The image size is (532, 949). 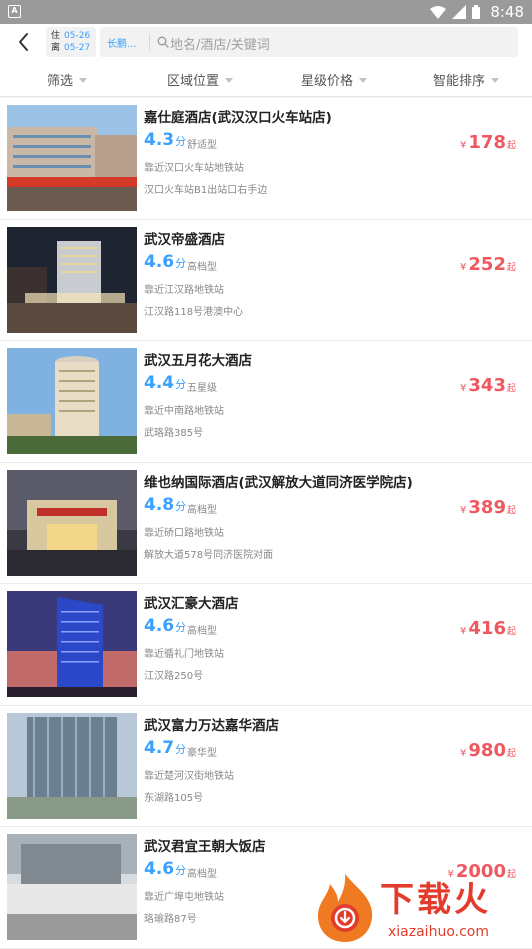 I want to click on hotel-metro: 靠近广埠屯地铁站, so click(x=184, y=897).